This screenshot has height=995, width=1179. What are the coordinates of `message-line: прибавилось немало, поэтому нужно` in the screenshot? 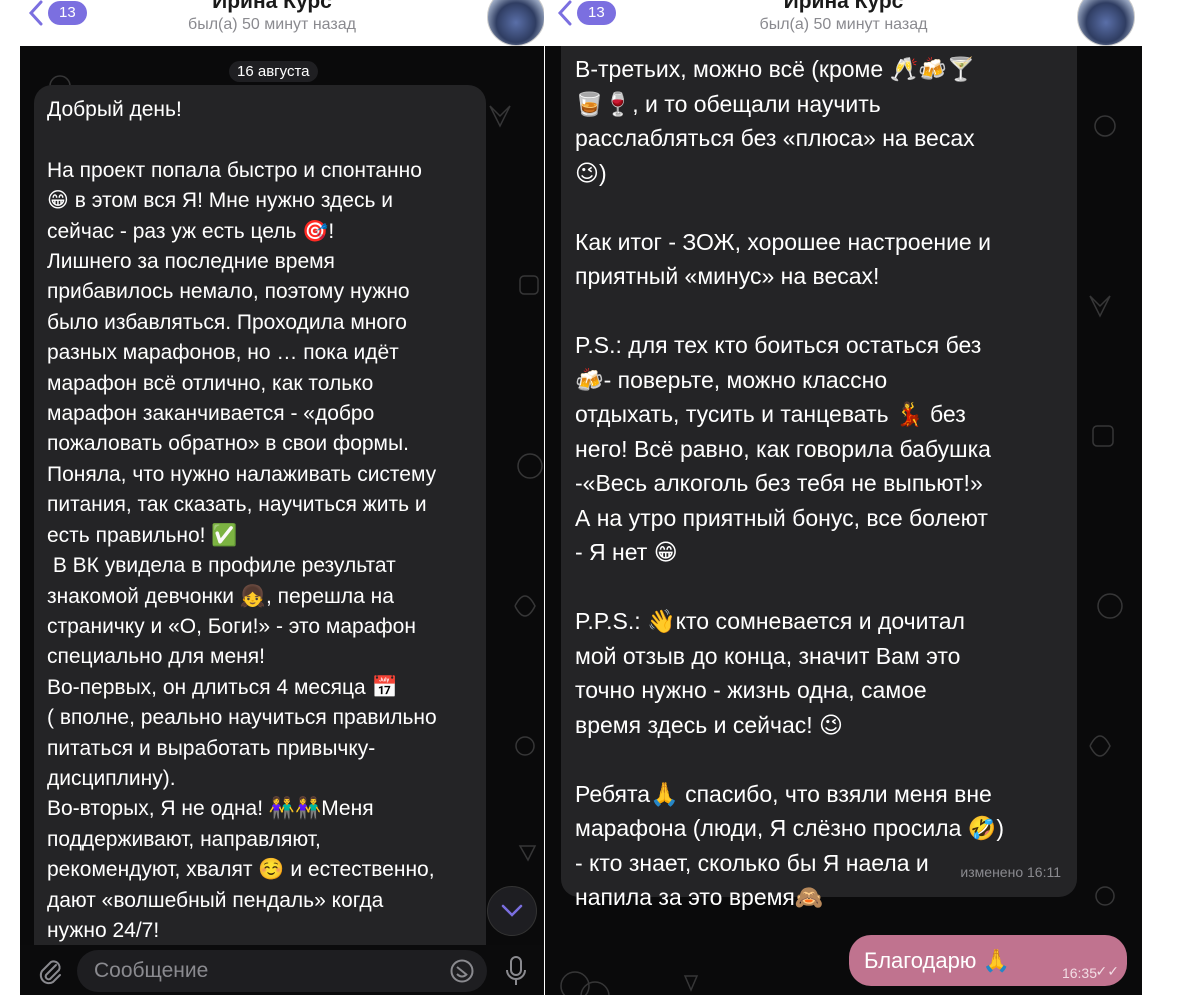 It's located at (228, 292).